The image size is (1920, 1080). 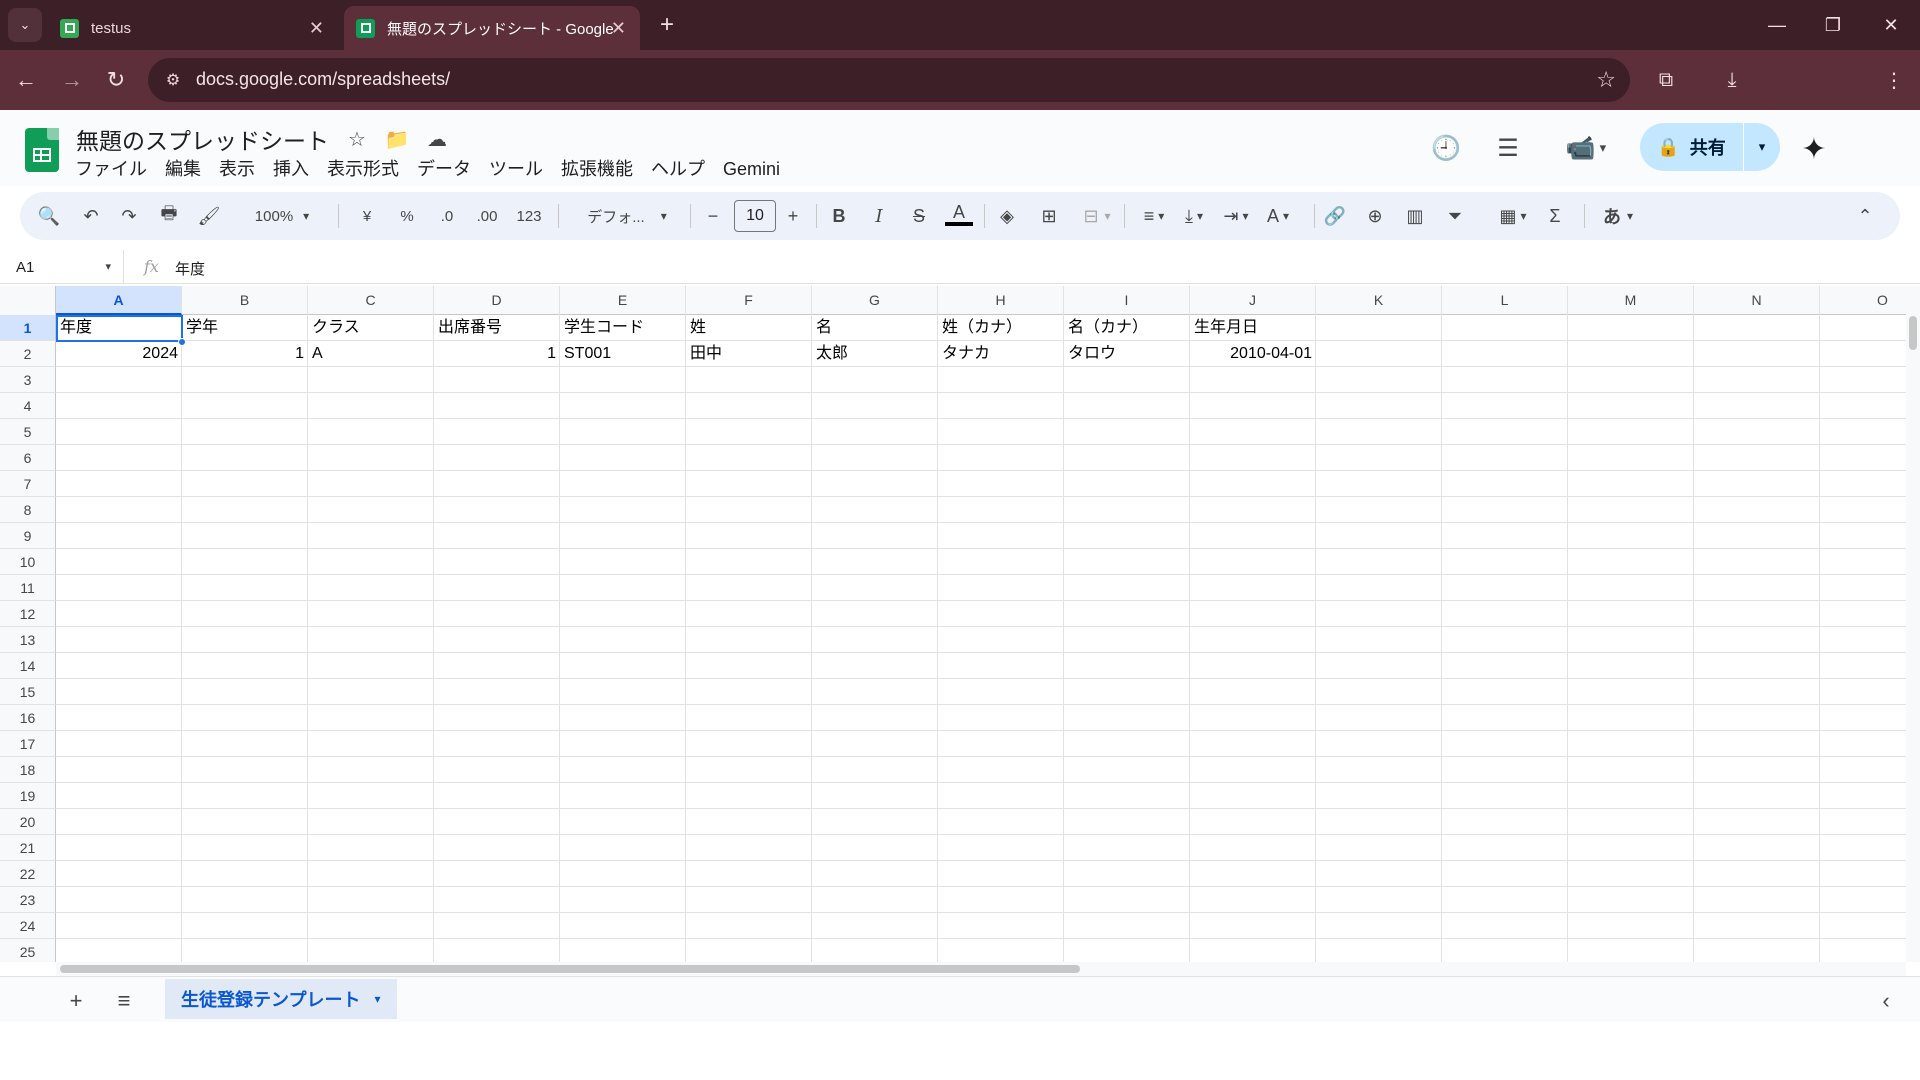 What do you see at coordinates (751, 169) in the screenshot?
I see `menu-gemini: Gemini` at bounding box center [751, 169].